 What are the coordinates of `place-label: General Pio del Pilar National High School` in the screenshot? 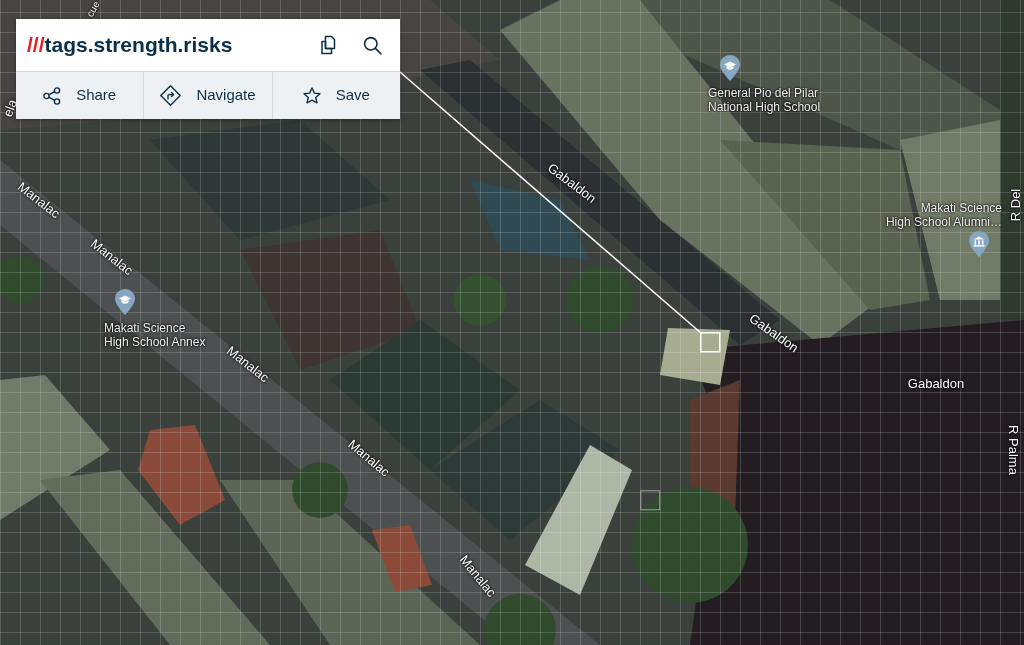 It's located at (764, 100).